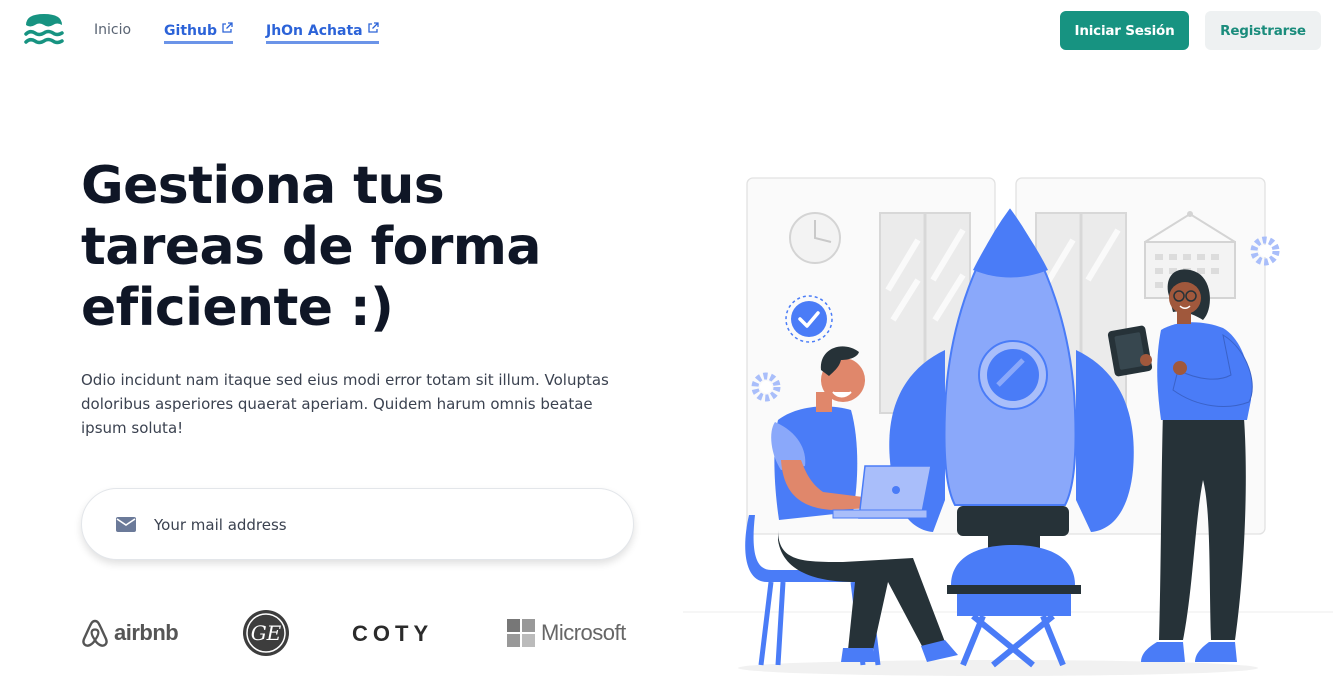 The width and height of the screenshot is (1341, 696). I want to click on wave-logo-icon, so click(44, 31).